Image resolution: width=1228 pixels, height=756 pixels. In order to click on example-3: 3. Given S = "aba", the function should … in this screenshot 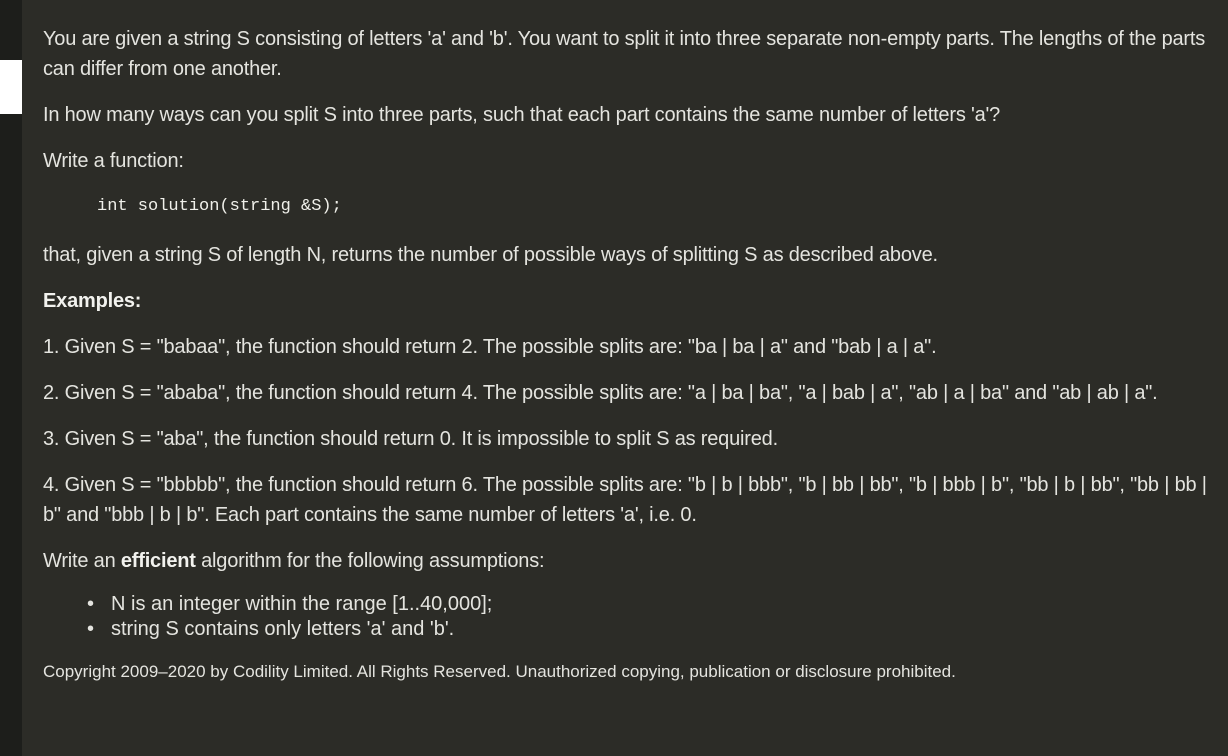, I will do `click(410, 439)`.